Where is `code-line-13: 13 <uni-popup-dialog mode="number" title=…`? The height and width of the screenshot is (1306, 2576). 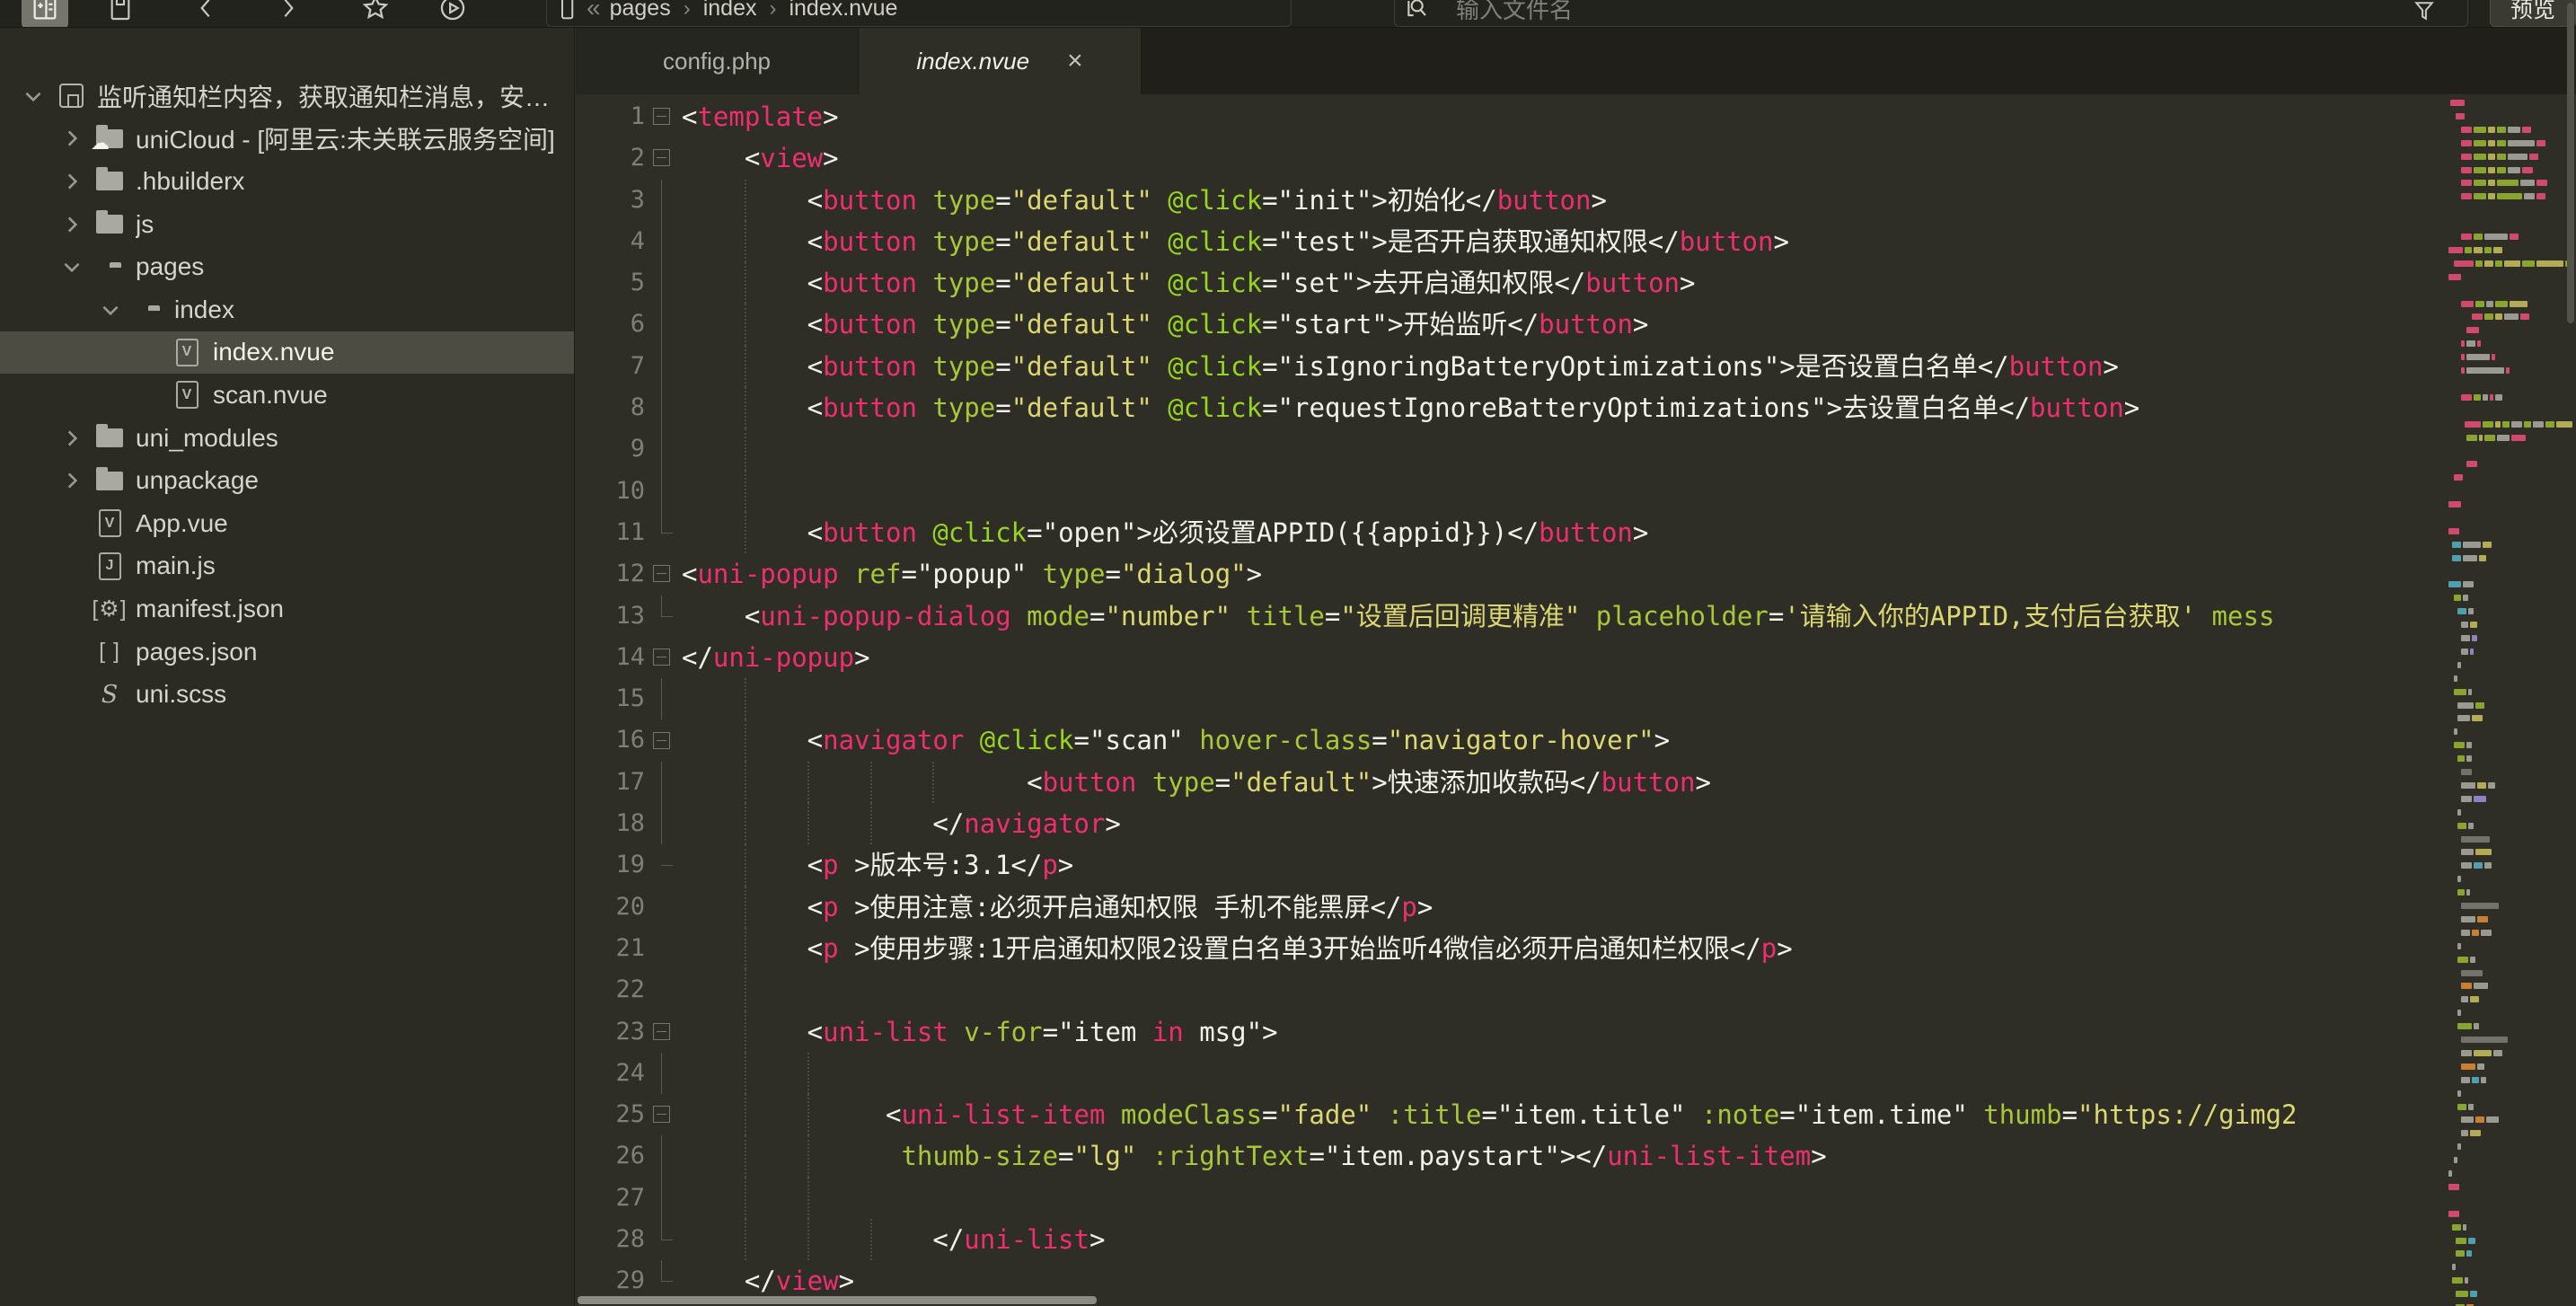
code-line-13: 13 <uni-popup-dialog mode="number" title=… is located at coordinates (1576, 616).